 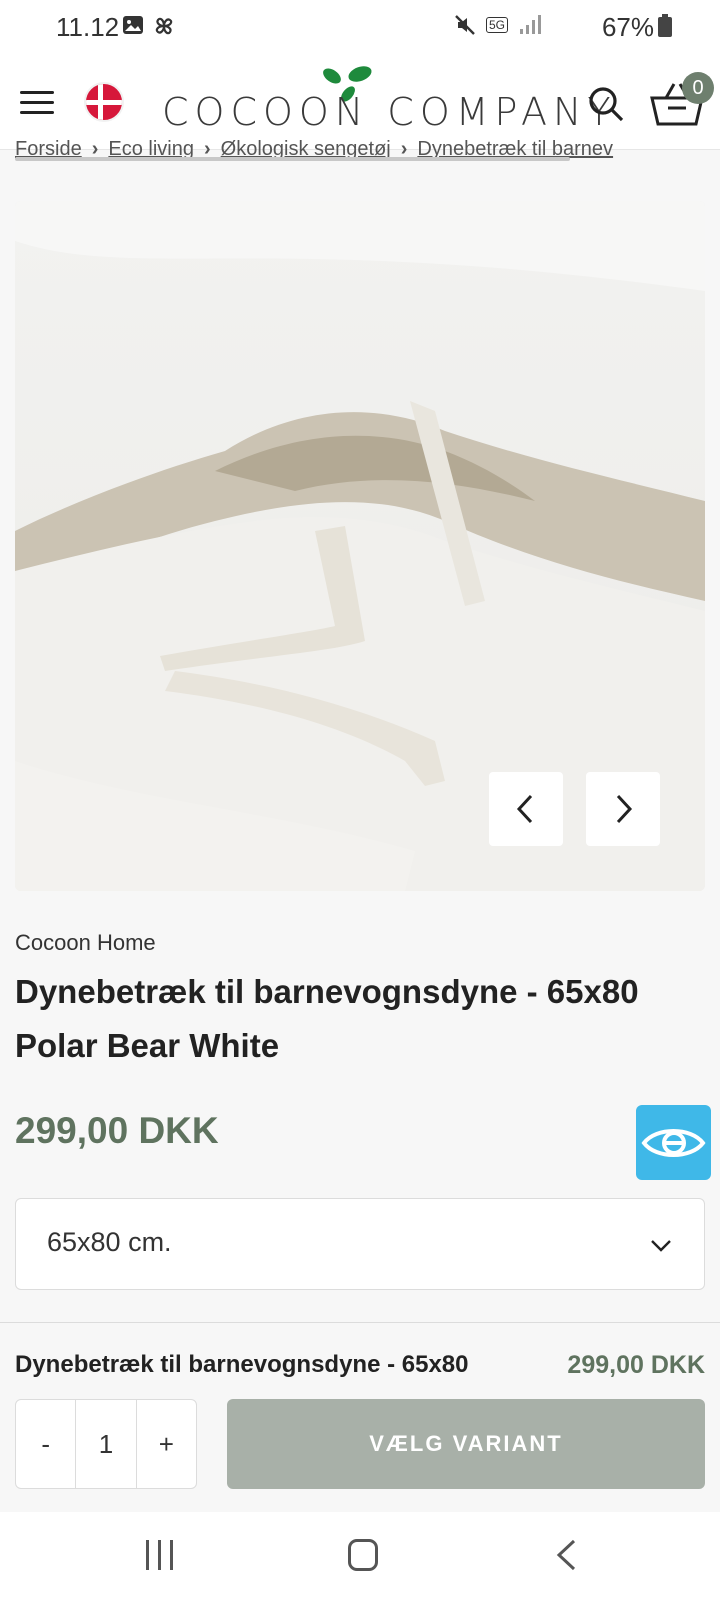 What do you see at coordinates (37, 103) in the screenshot?
I see `hamburger-menu-icon` at bounding box center [37, 103].